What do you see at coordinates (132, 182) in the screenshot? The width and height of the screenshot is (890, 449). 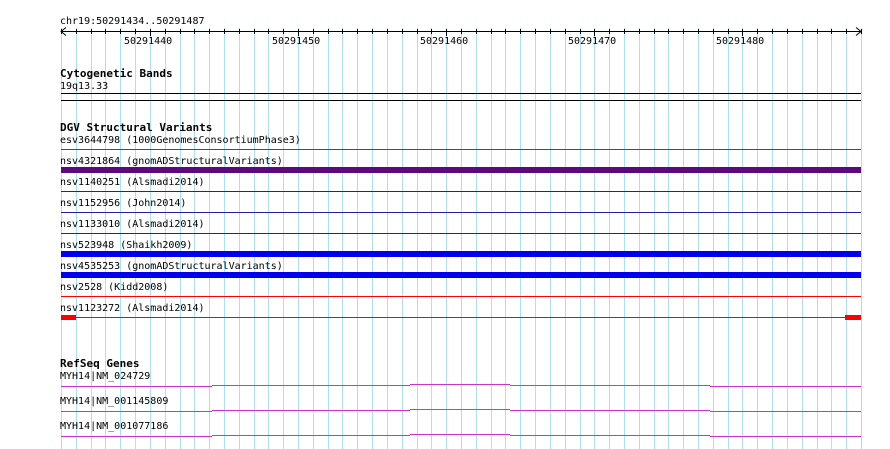 I see `dgv-feature-label: nsv1140251 (Alsmadi2014)` at bounding box center [132, 182].